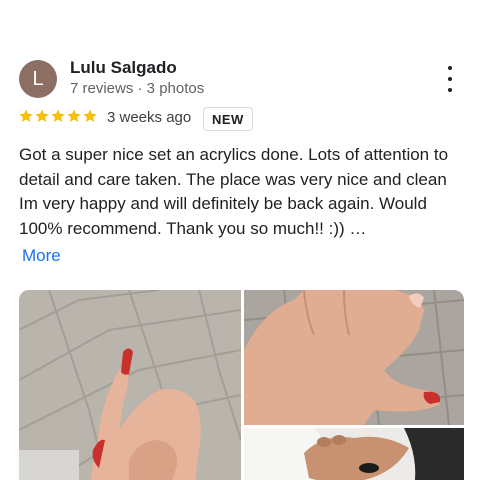 Image resolution: width=480 pixels, height=480 pixels. What do you see at coordinates (149, 117) in the screenshot?
I see `review-time: 3 weeks ago` at bounding box center [149, 117].